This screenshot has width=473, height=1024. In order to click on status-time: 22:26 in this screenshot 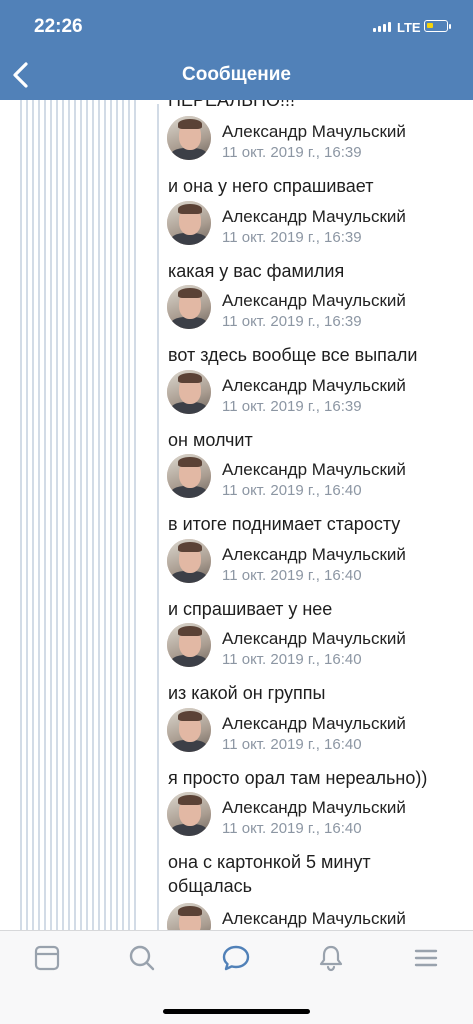, I will do `click(58, 26)`.